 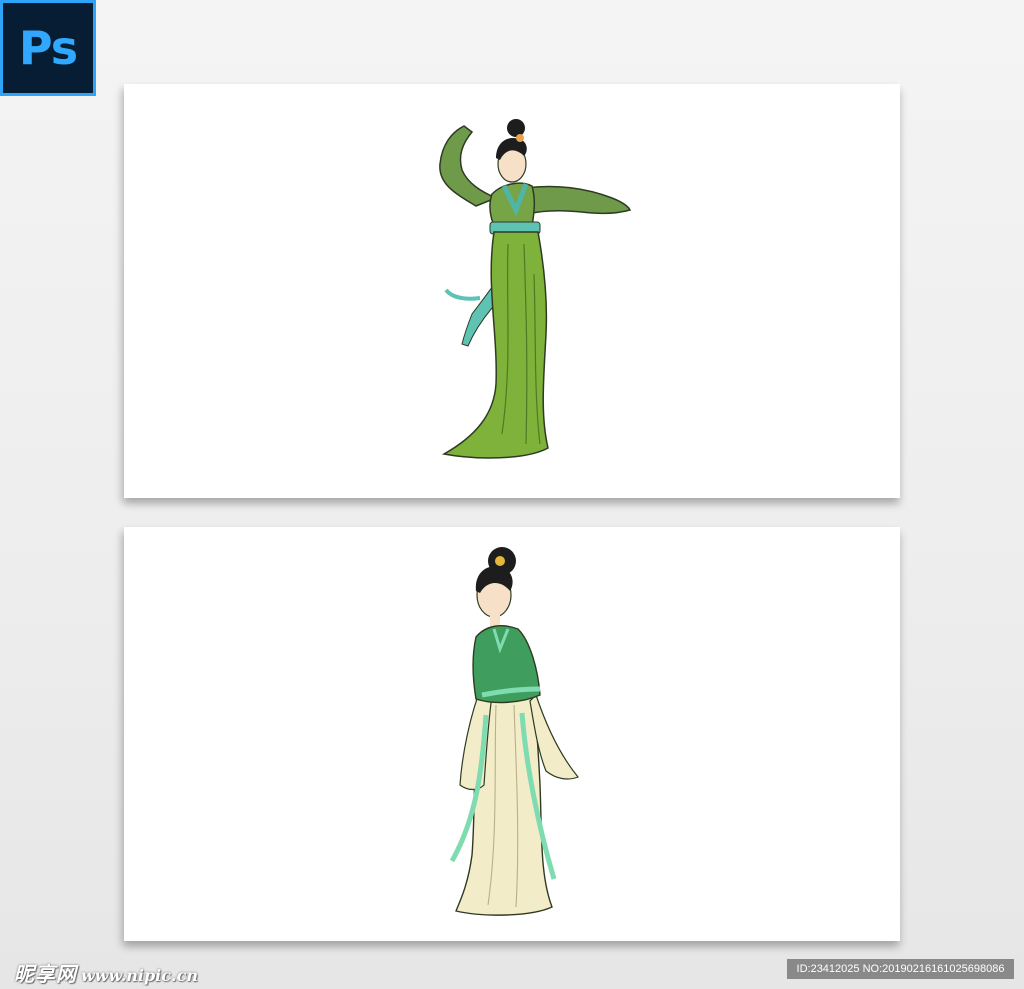 I want to click on photoshop-logo-icon: Ps, so click(x=48, y=48).